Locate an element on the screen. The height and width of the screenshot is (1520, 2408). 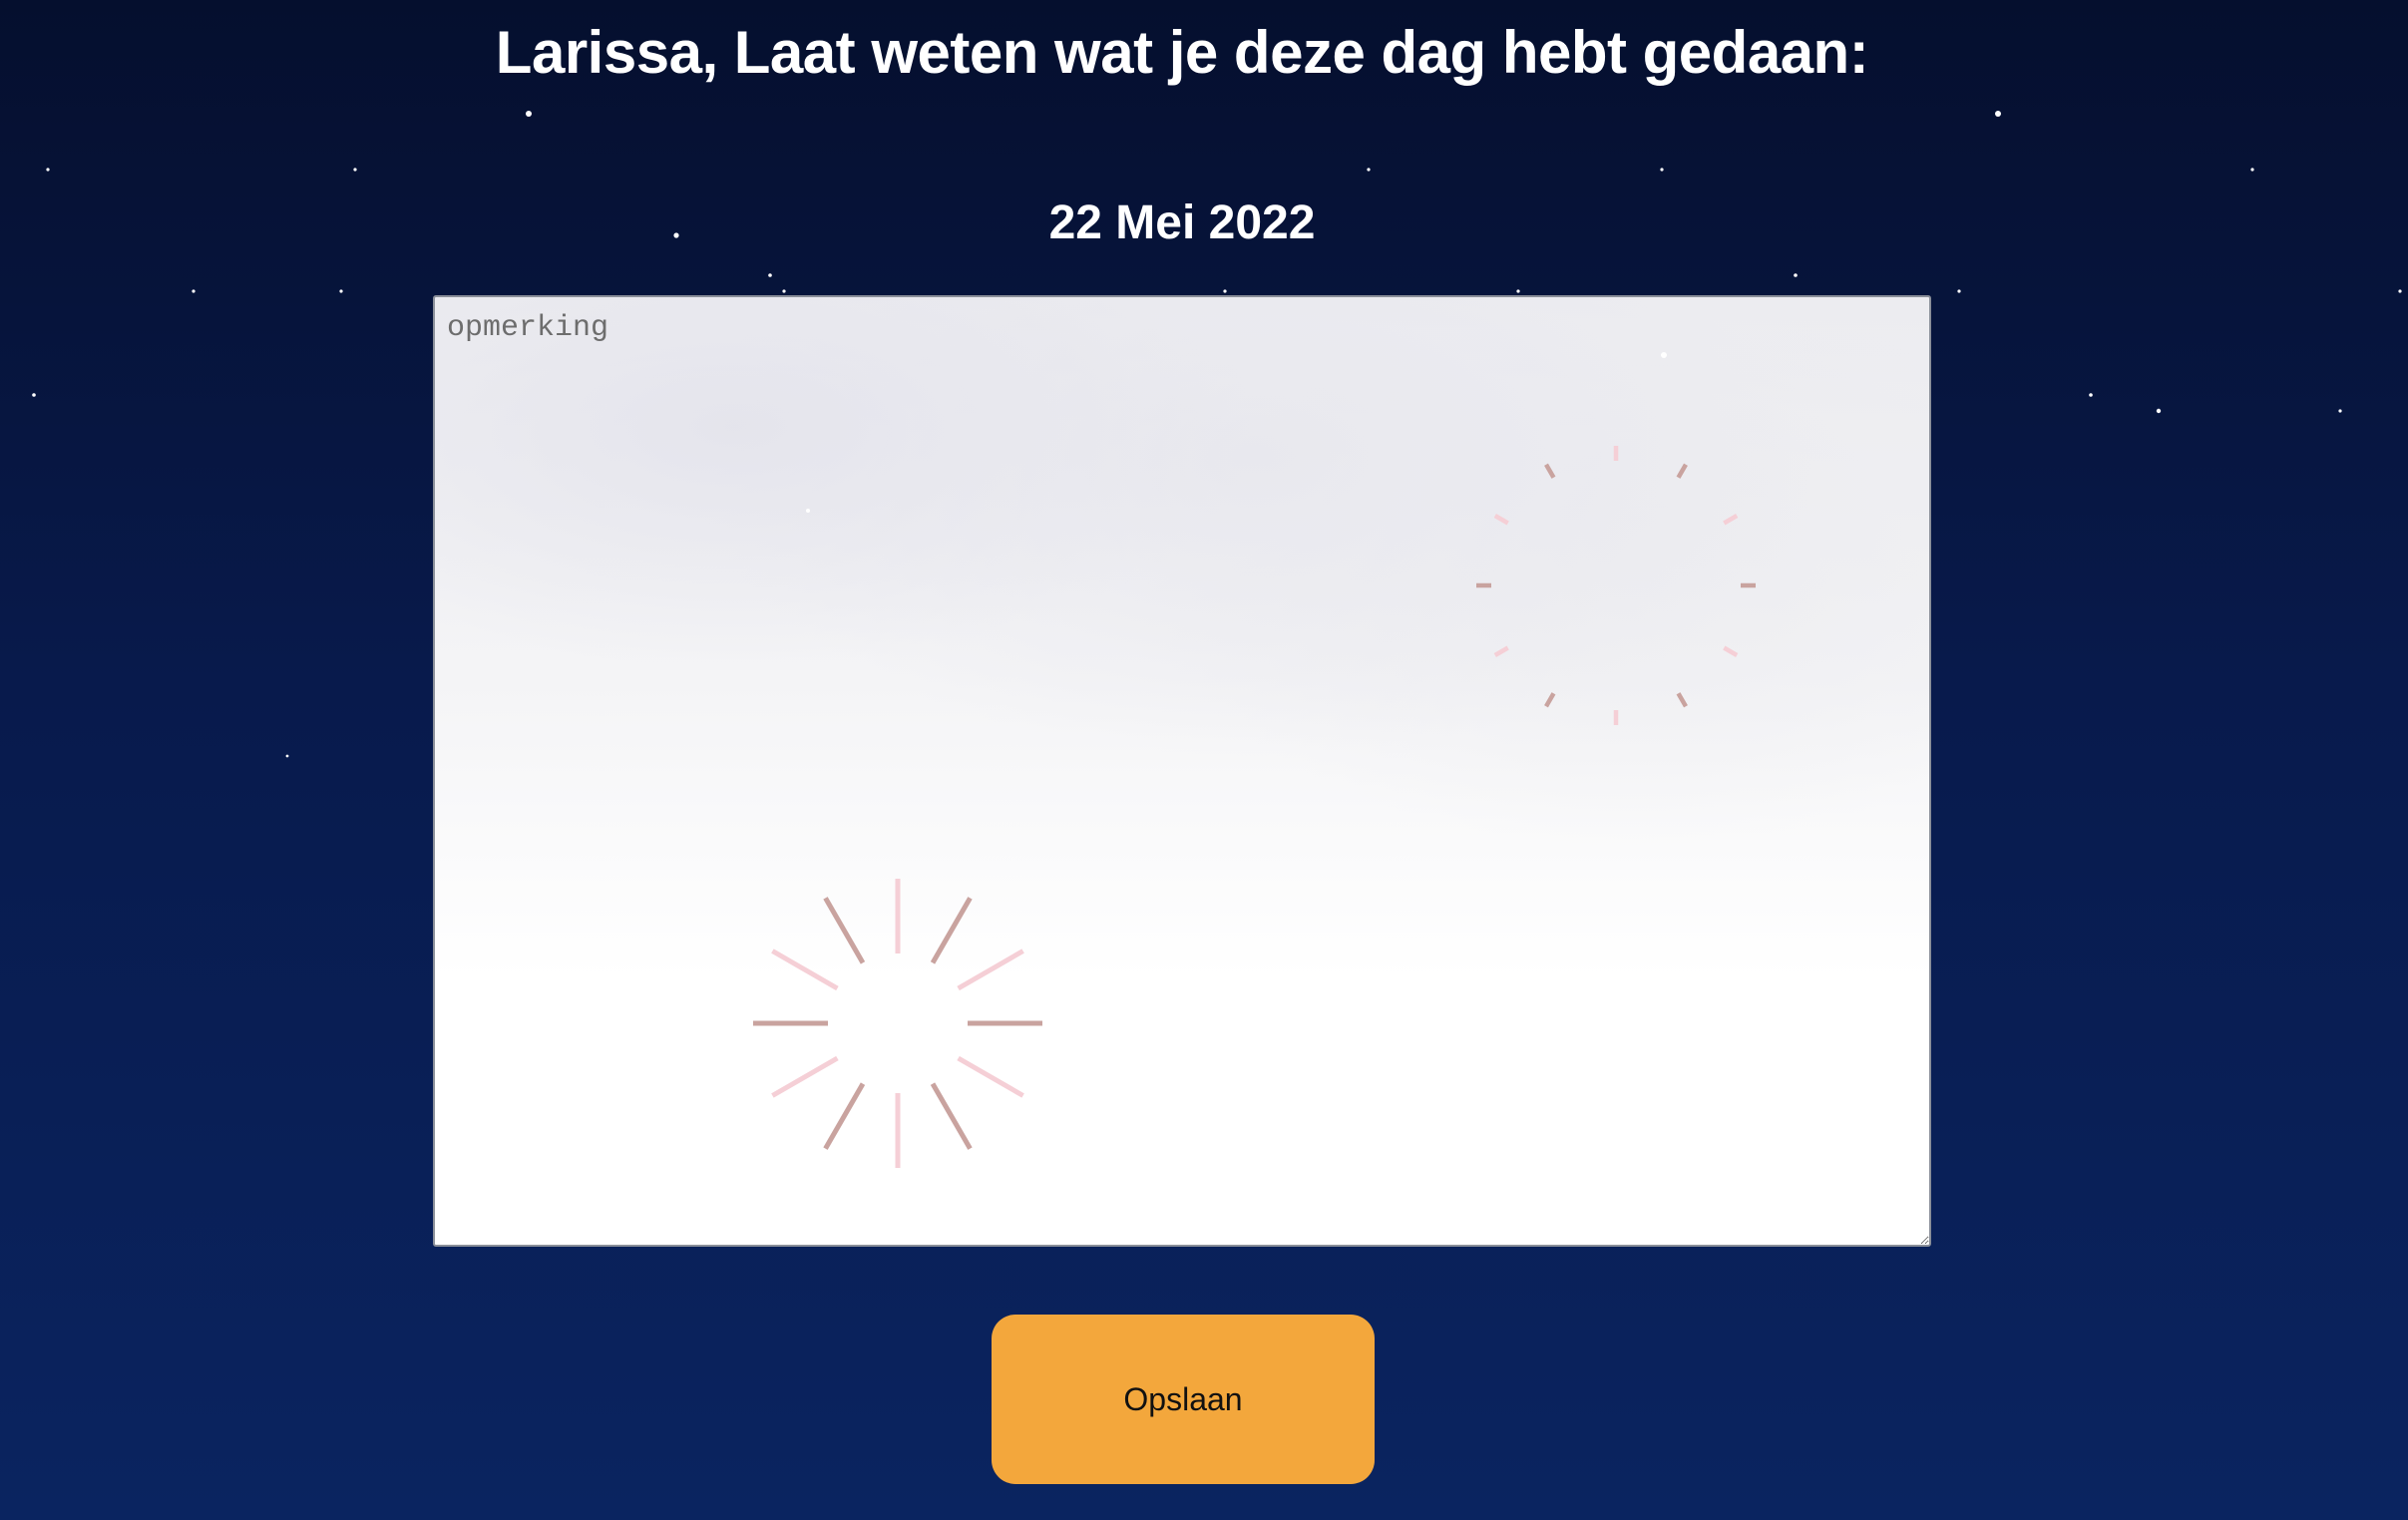
save-button: Opslaan is located at coordinates (1183, 1399).